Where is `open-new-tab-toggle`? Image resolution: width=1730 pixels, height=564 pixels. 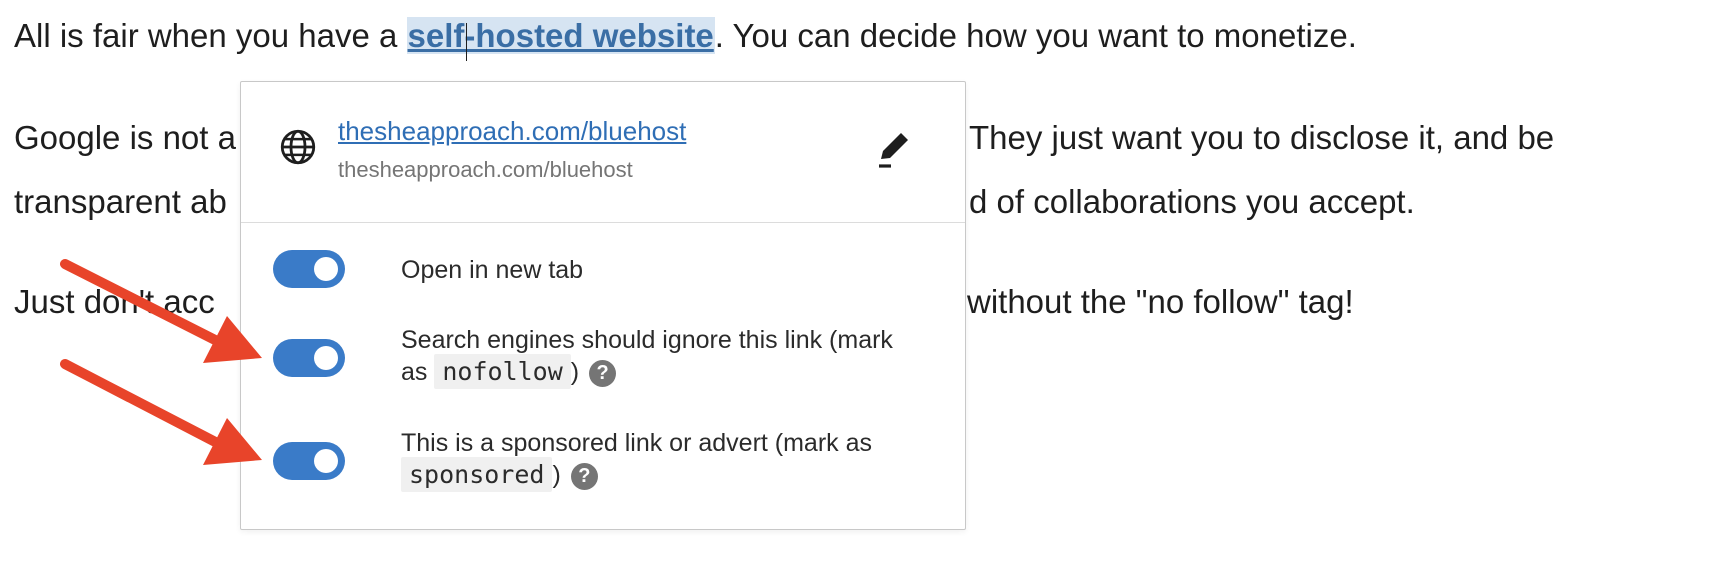 open-new-tab-toggle is located at coordinates (309, 269).